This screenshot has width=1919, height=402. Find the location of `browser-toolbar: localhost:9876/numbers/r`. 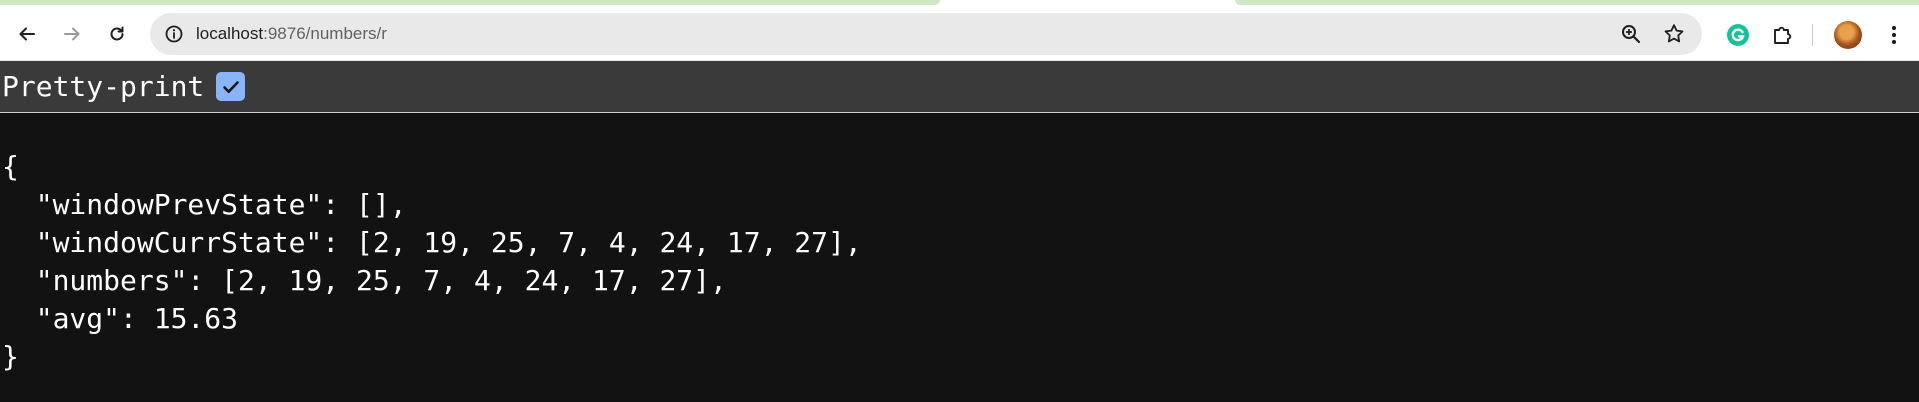

browser-toolbar: localhost:9876/numbers/r is located at coordinates (959, 34).